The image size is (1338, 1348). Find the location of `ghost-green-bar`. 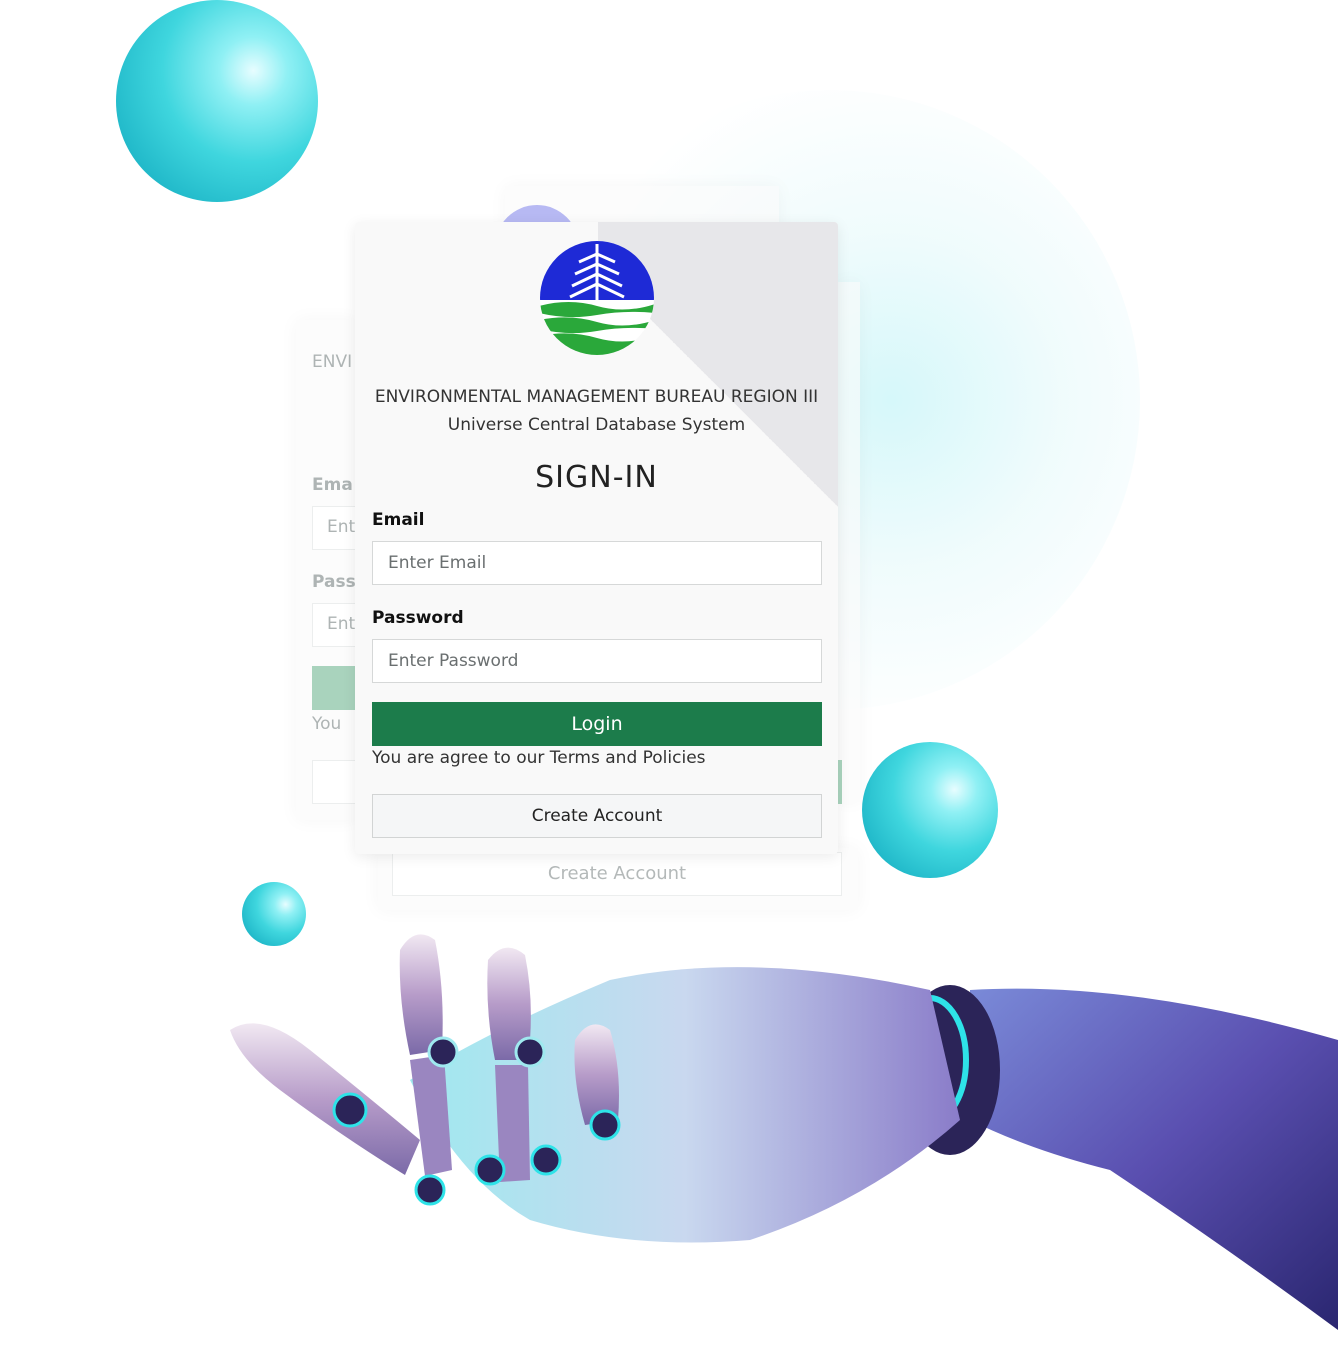

ghost-green-bar is located at coordinates (840, 782).